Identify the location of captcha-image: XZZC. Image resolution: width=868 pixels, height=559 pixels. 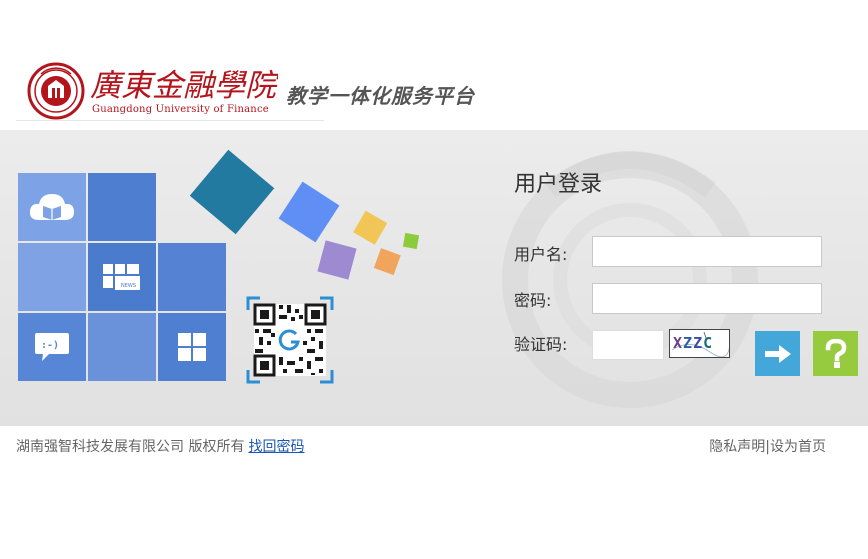
(699, 343).